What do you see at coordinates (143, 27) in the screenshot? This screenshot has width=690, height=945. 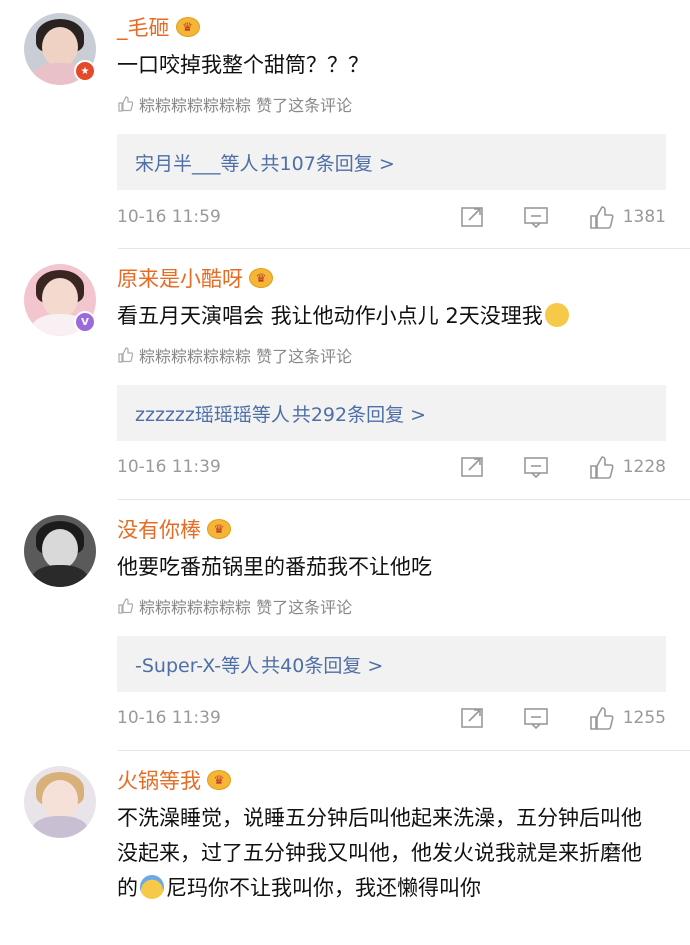 I see `username-text: _毛砸` at bounding box center [143, 27].